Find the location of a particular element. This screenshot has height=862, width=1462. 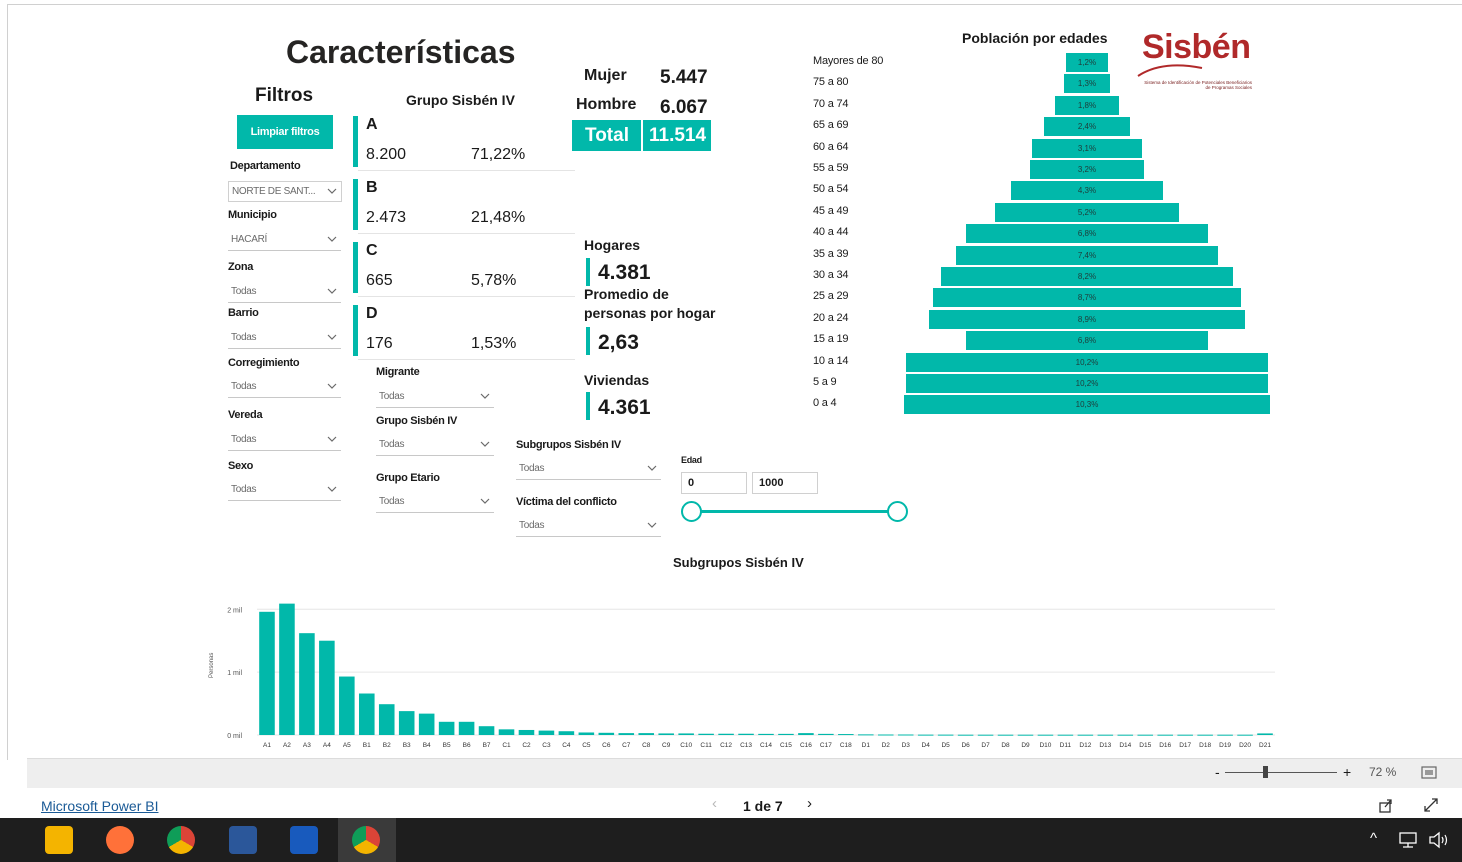

pyramid-bar: 8,7% is located at coordinates (1087, 298).